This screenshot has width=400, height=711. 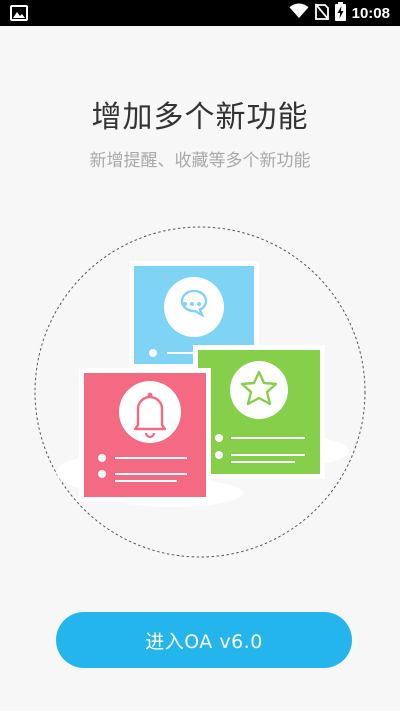 What do you see at coordinates (370, 13) in the screenshot?
I see `status-time: 10:08` at bounding box center [370, 13].